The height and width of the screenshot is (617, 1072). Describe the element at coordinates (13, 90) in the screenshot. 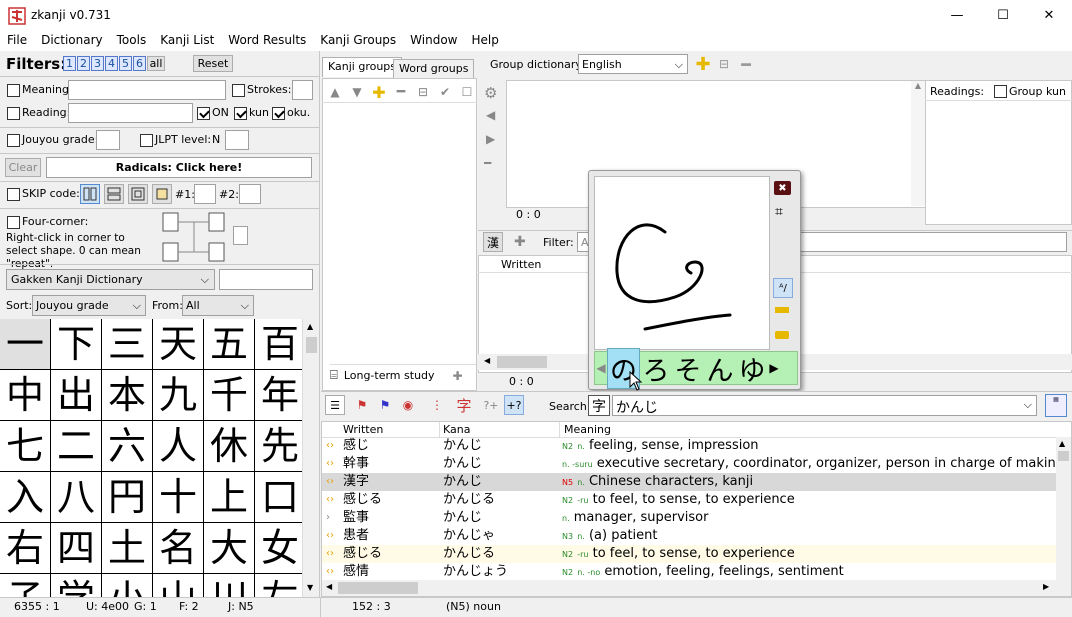

I see `meaning-checkbox` at that location.